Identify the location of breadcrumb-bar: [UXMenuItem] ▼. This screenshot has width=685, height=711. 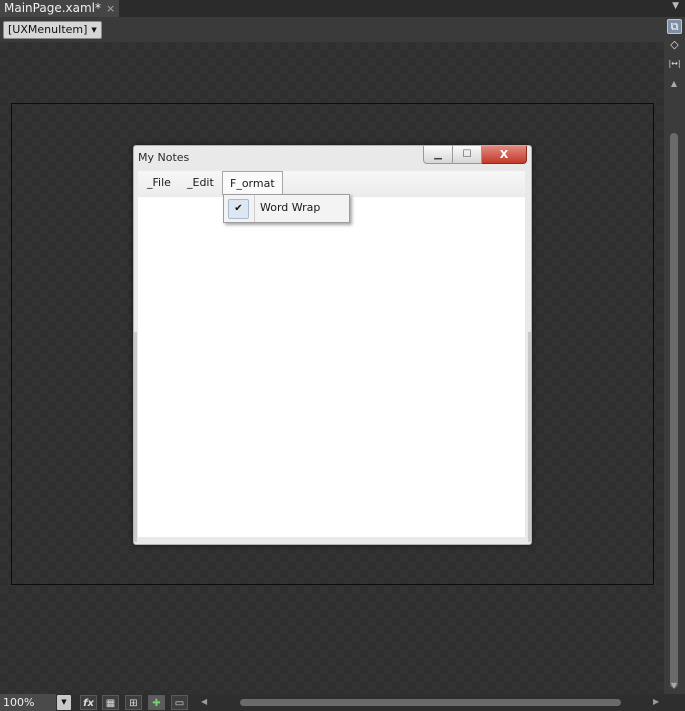
(332, 29).